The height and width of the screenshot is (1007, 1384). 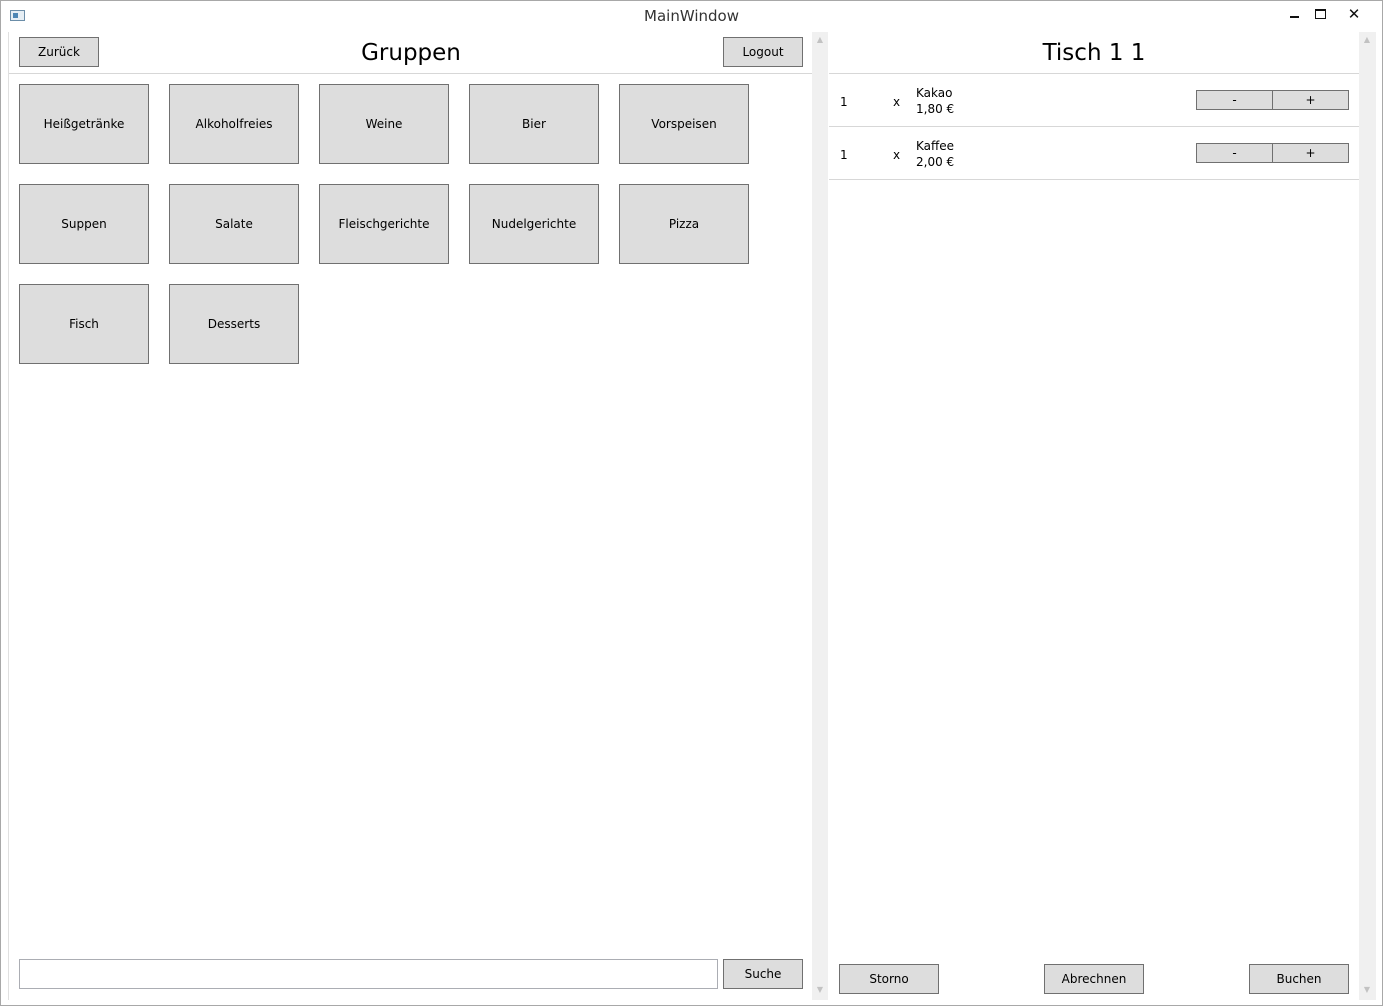 What do you see at coordinates (411, 53) in the screenshot?
I see `groups-title: Gruppen` at bounding box center [411, 53].